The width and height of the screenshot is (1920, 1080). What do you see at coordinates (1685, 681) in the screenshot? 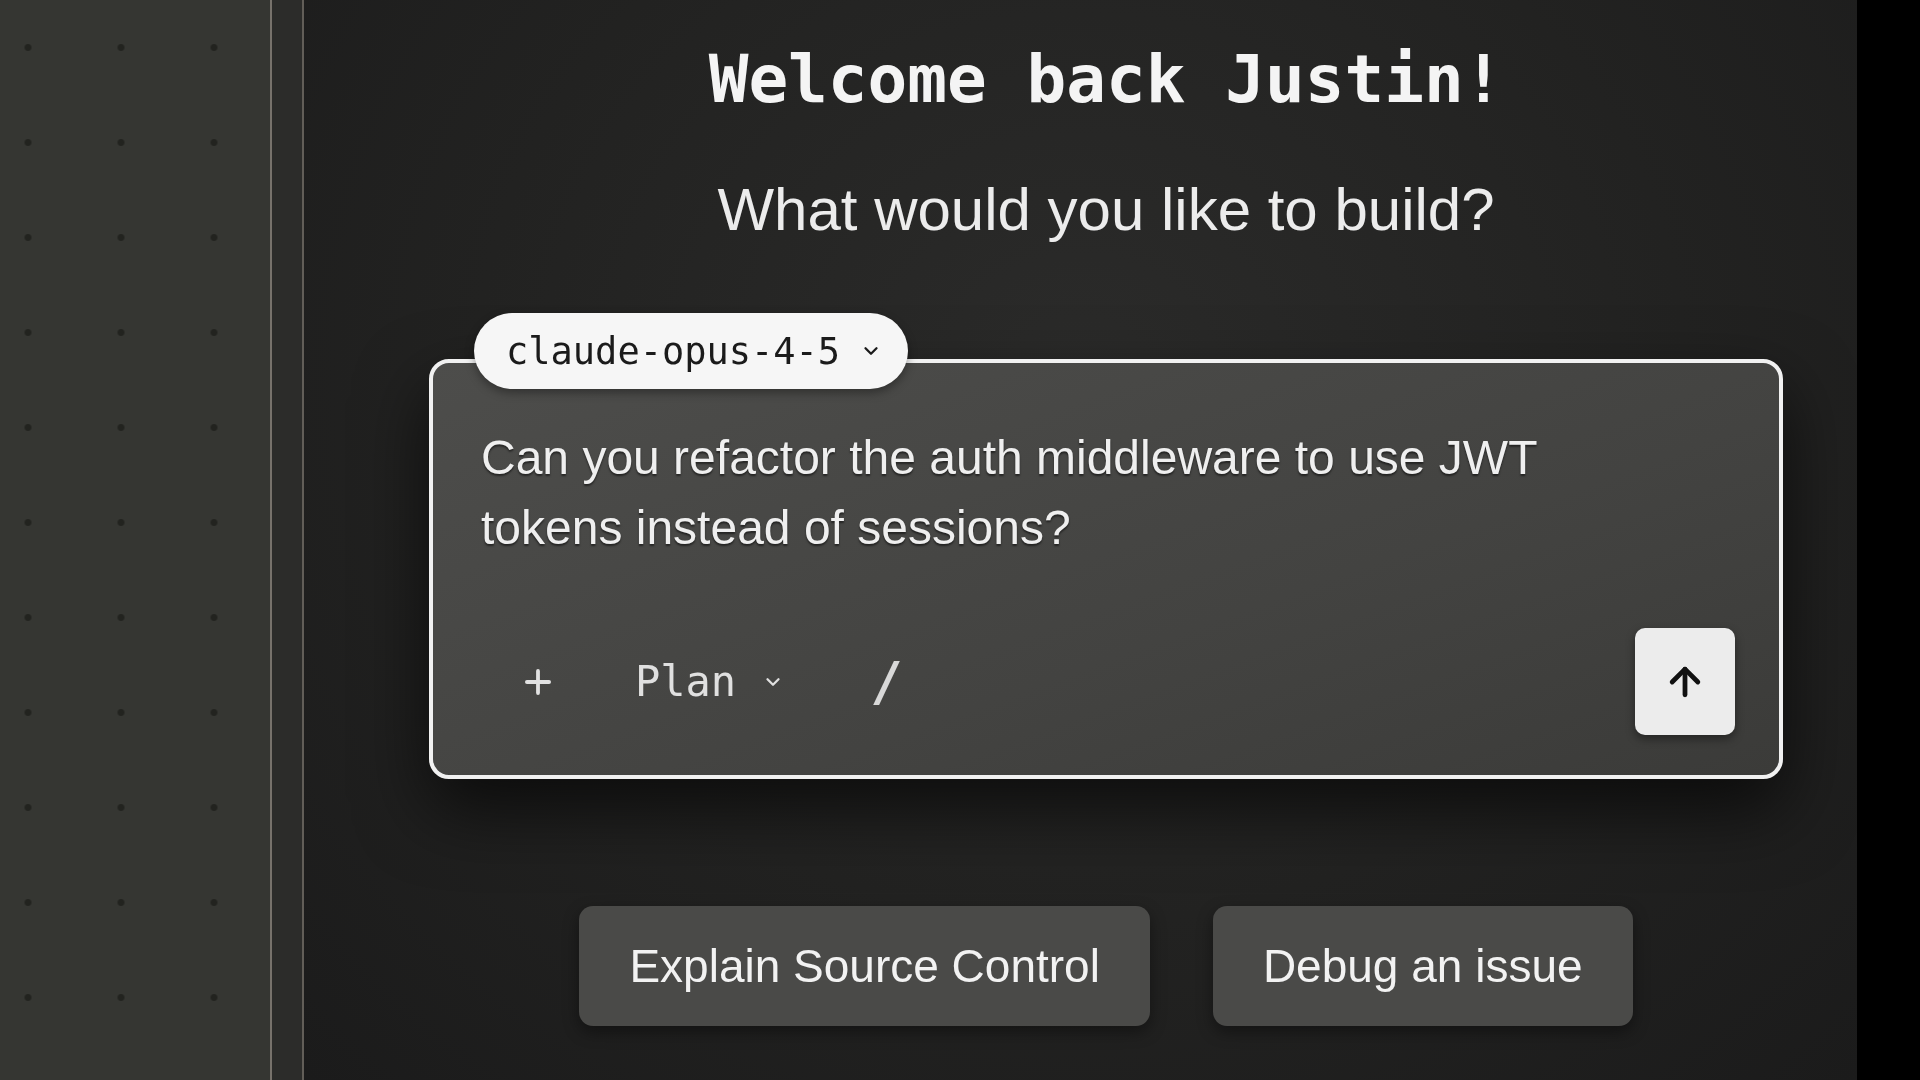
I see `send-button` at bounding box center [1685, 681].